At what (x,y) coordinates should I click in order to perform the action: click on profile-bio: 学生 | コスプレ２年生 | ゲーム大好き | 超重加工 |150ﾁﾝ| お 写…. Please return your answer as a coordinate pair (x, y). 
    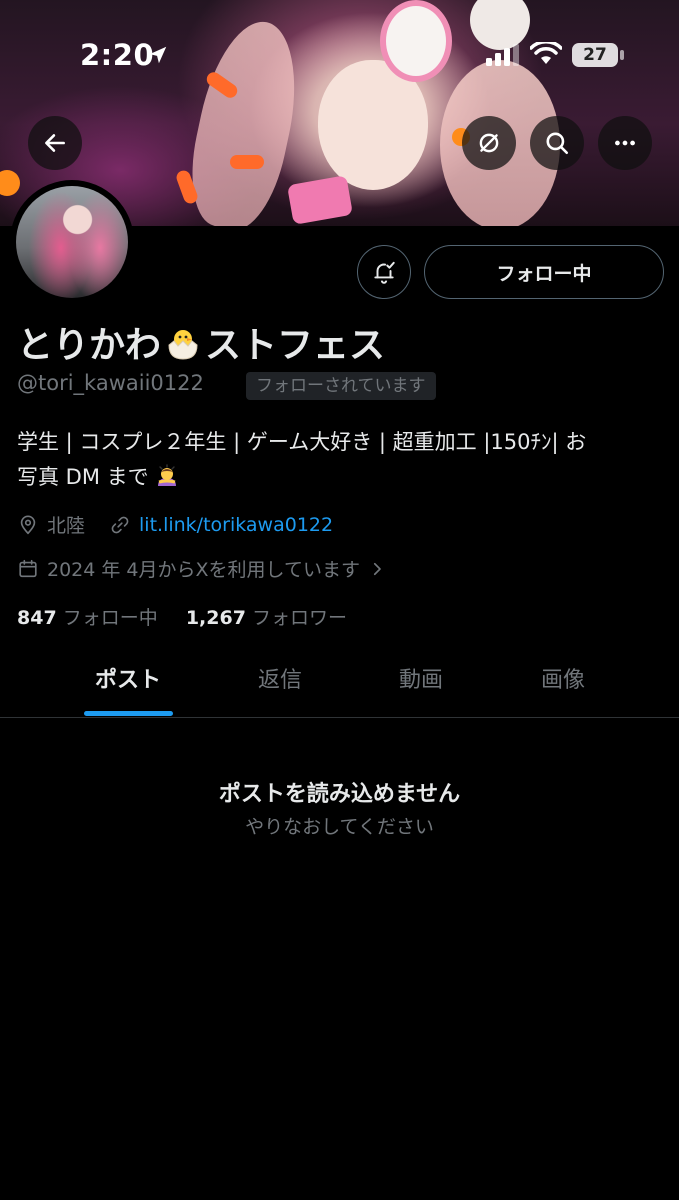
    Looking at the image, I should click on (342, 460).